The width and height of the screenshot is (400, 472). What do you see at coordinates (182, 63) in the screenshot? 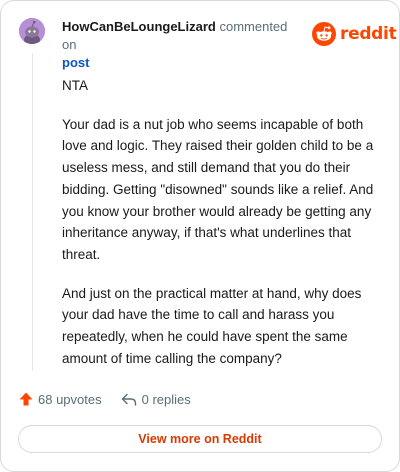
I see `post-link: post` at bounding box center [182, 63].